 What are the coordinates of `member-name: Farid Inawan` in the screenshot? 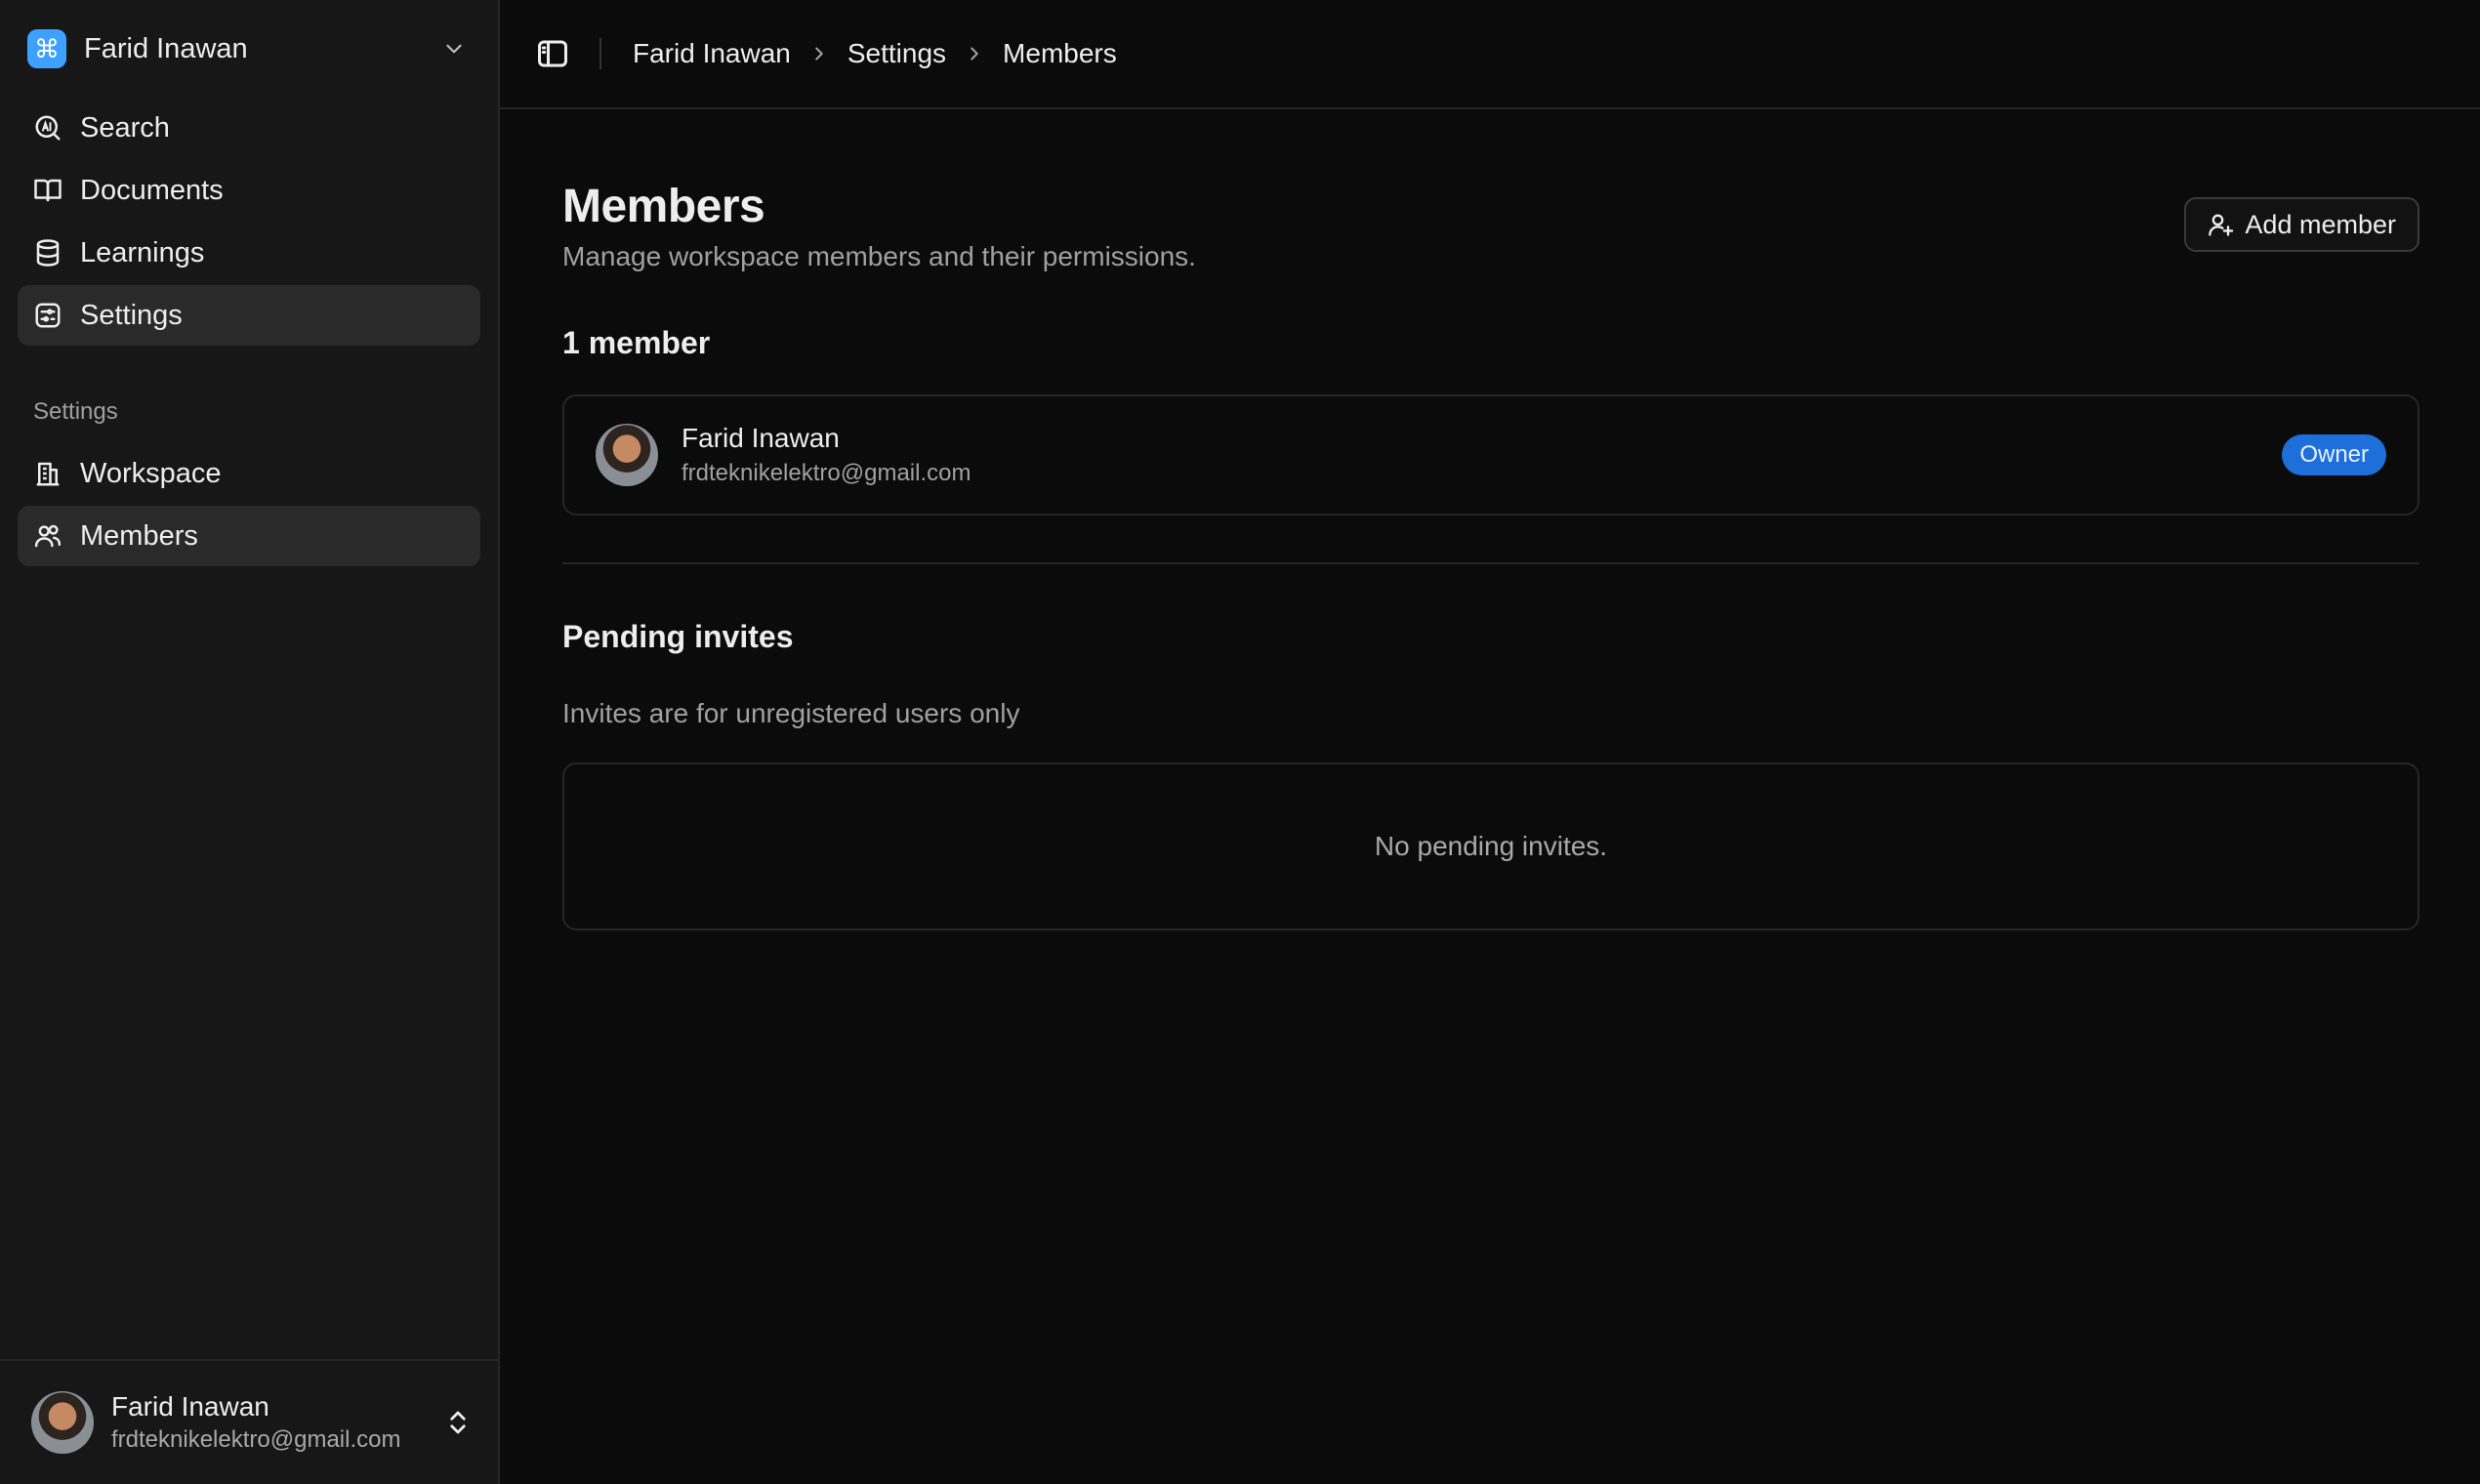 It's located at (761, 438).